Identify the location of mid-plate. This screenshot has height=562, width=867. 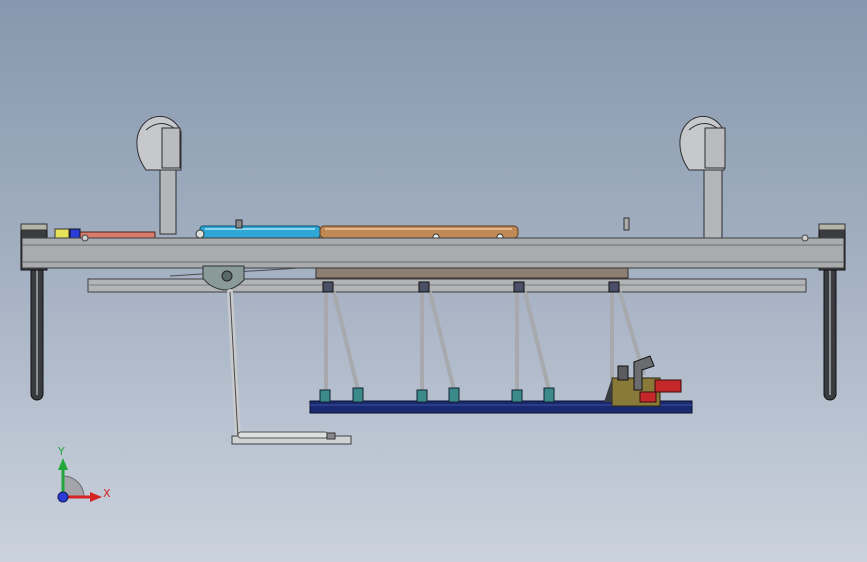
(472, 273).